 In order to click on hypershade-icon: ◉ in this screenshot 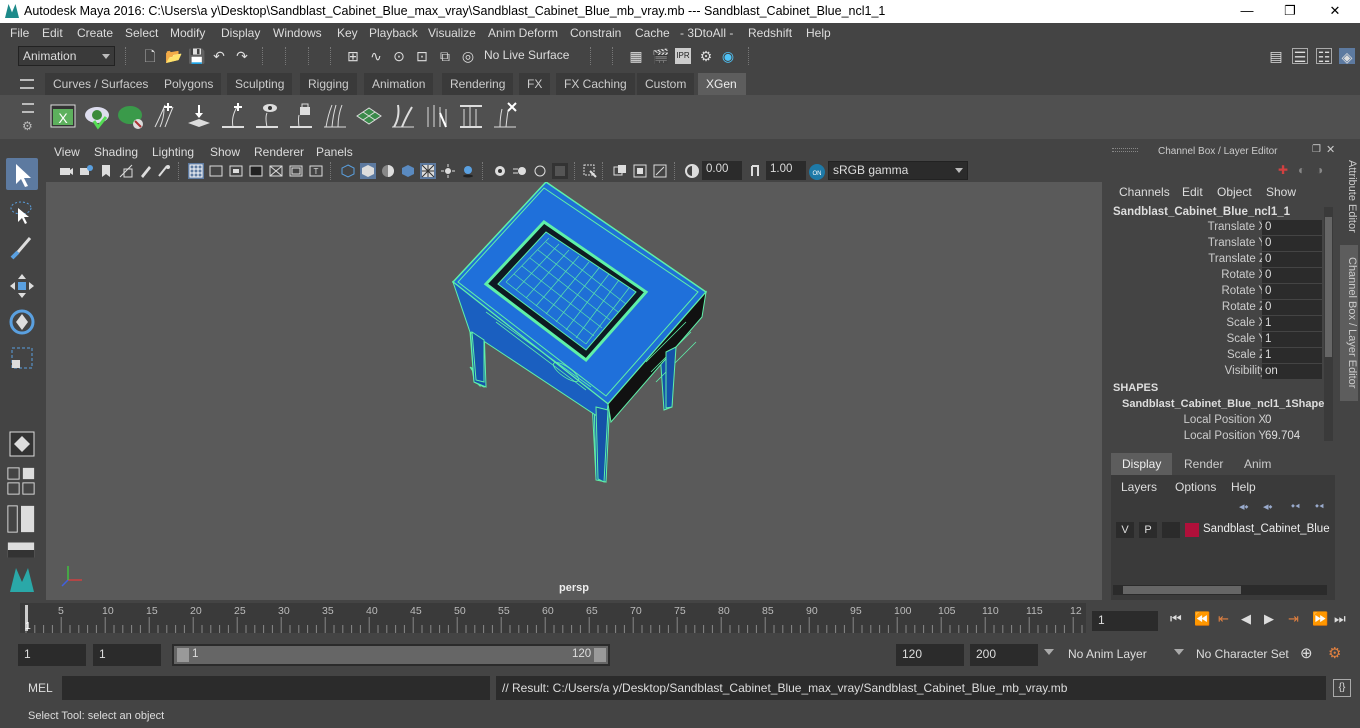, I will do `click(728, 56)`.